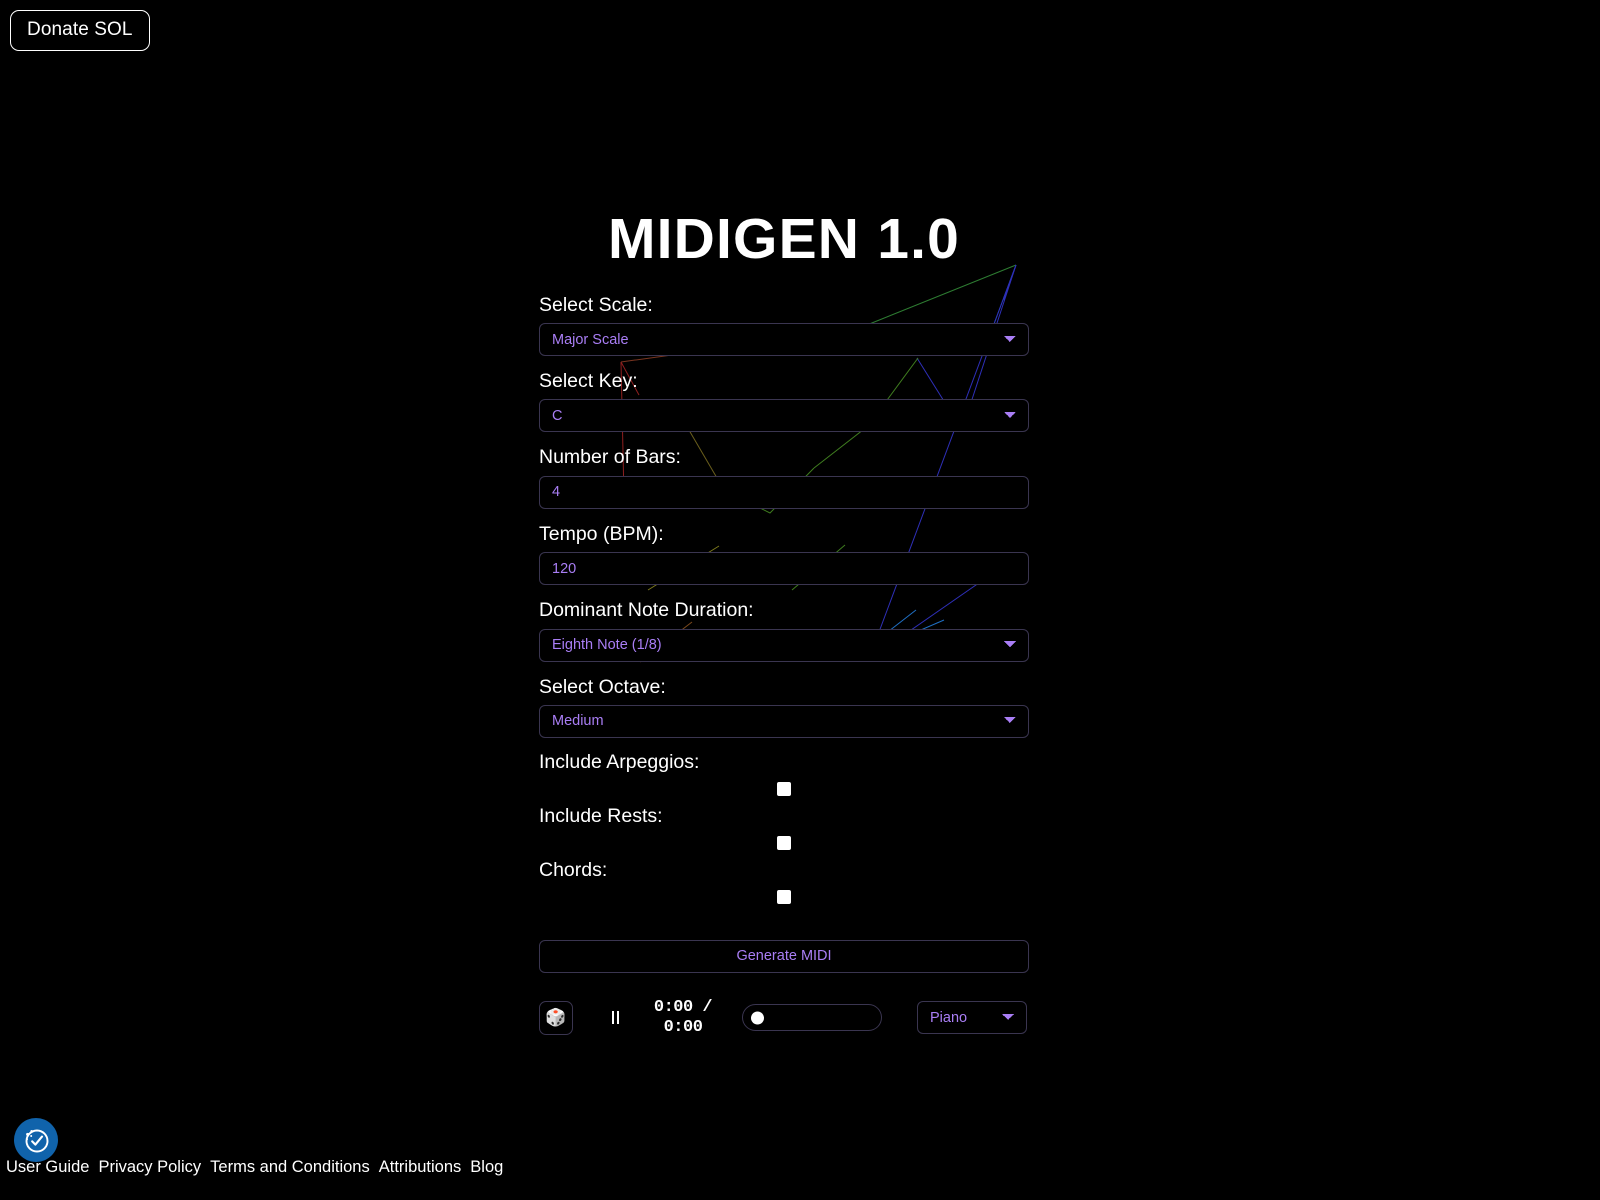  I want to click on instrument-select: PianoGuitarViolinFluteSynthOrgan, so click(972, 1018).